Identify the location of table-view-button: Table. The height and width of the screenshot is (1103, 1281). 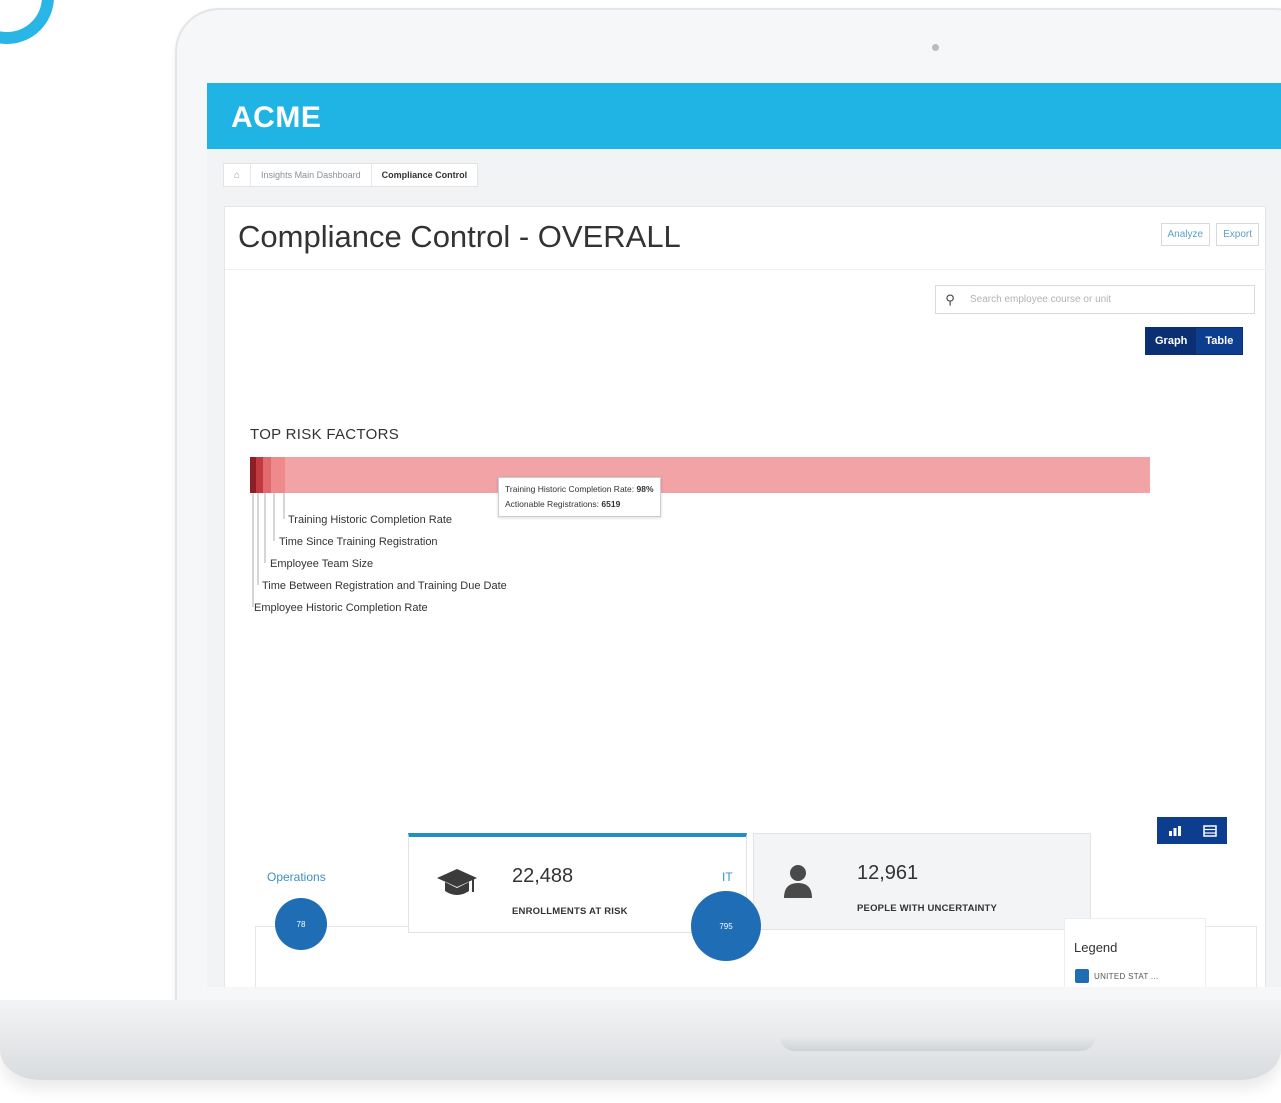
(1219, 341).